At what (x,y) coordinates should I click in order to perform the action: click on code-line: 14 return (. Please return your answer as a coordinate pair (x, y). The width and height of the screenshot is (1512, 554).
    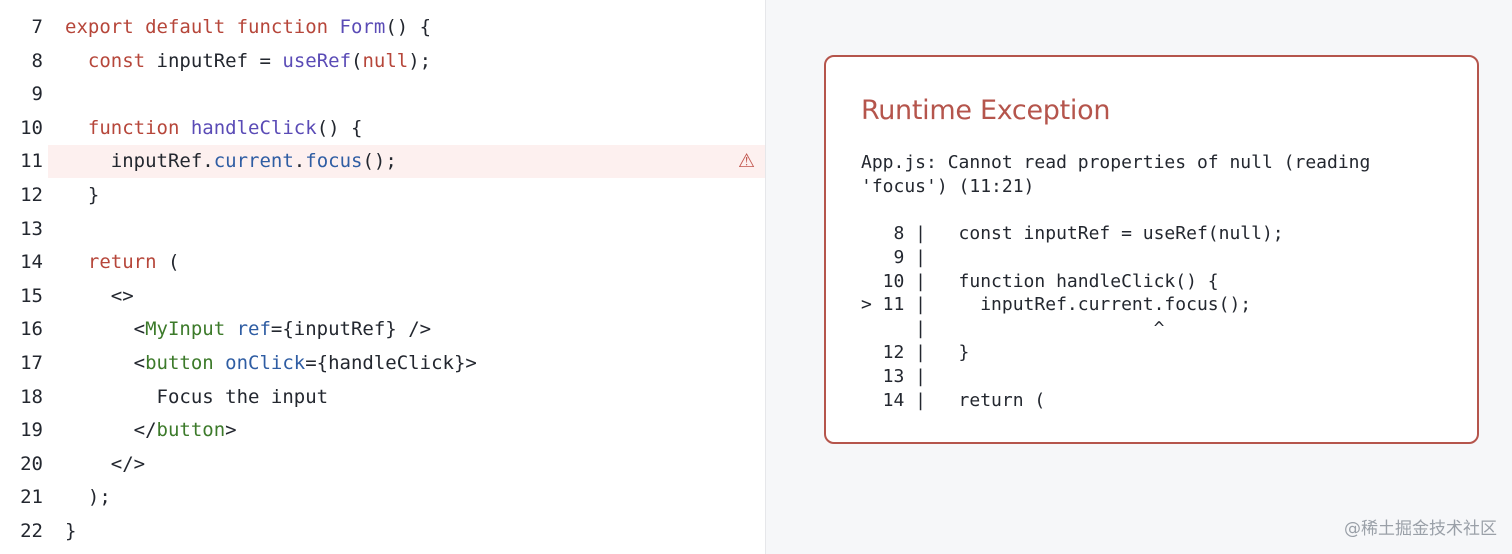
    Looking at the image, I should click on (382, 262).